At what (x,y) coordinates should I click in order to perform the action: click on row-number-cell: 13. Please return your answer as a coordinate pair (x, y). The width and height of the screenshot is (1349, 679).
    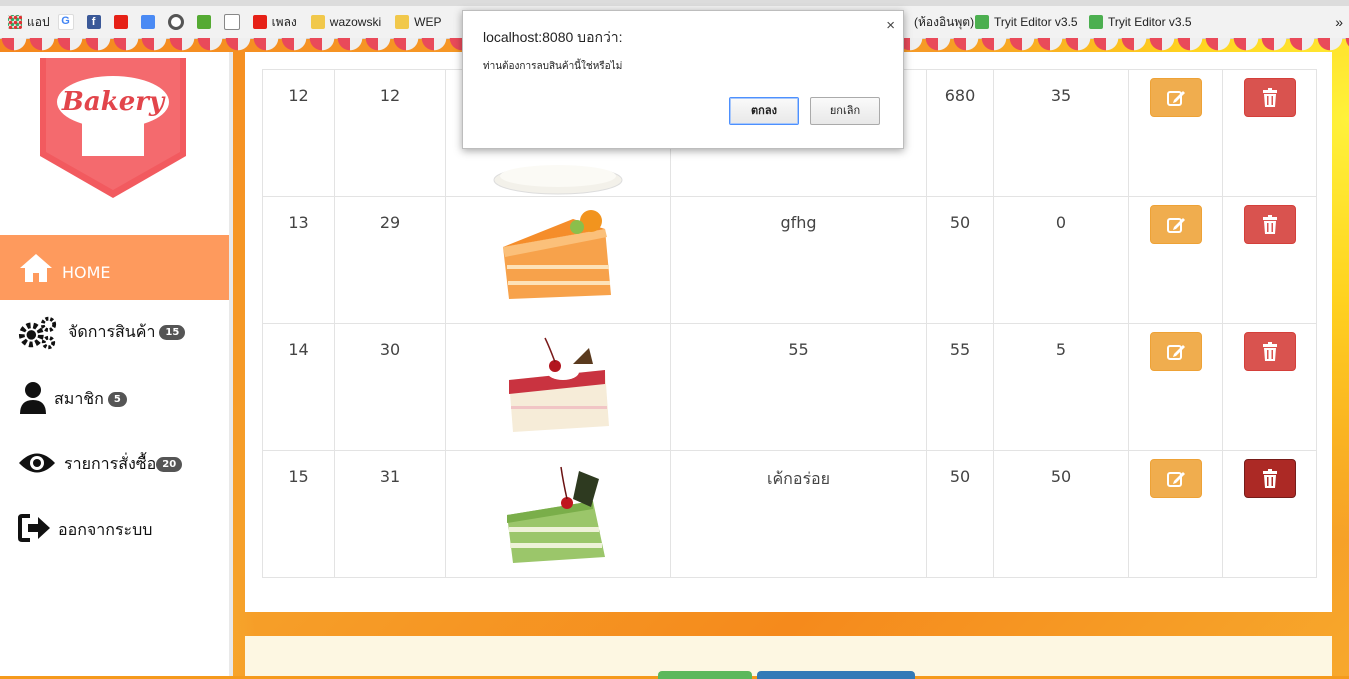
    Looking at the image, I should click on (298, 260).